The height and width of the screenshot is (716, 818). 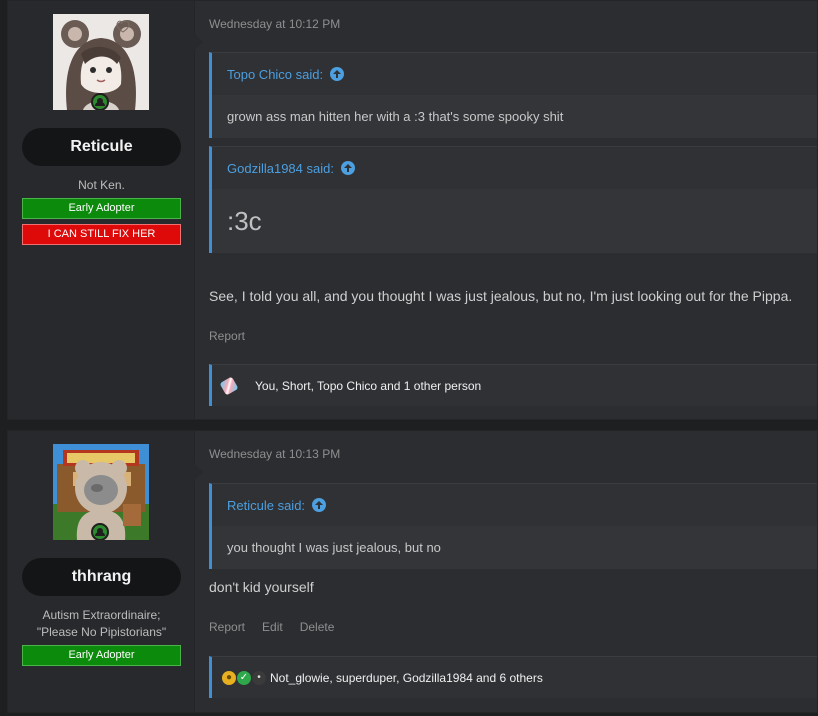 What do you see at coordinates (274, 454) in the screenshot?
I see `post-timestamp: Wednesday at 10:13 PM` at bounding box center [274, 454].